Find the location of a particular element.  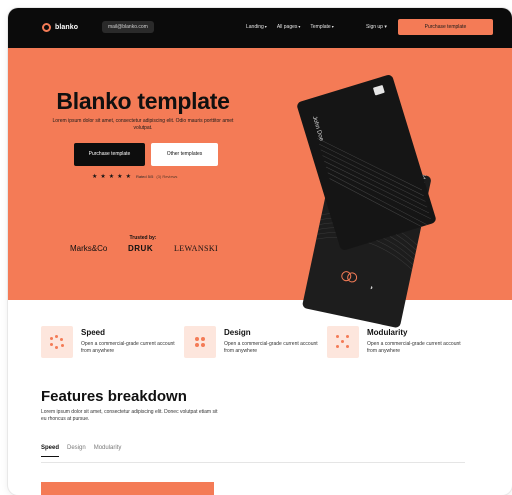

hero-purchase-button: Purchase template is located at coordinates (109, 154).